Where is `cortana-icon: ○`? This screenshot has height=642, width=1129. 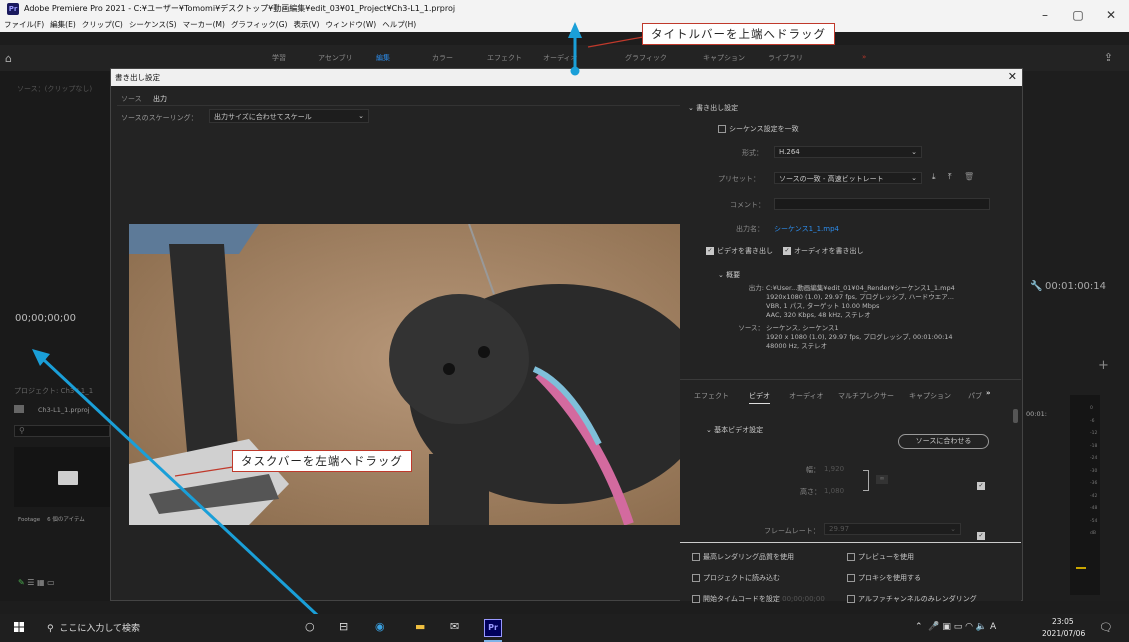
cortana-icon: ○ is located at coordinates (310, 626).